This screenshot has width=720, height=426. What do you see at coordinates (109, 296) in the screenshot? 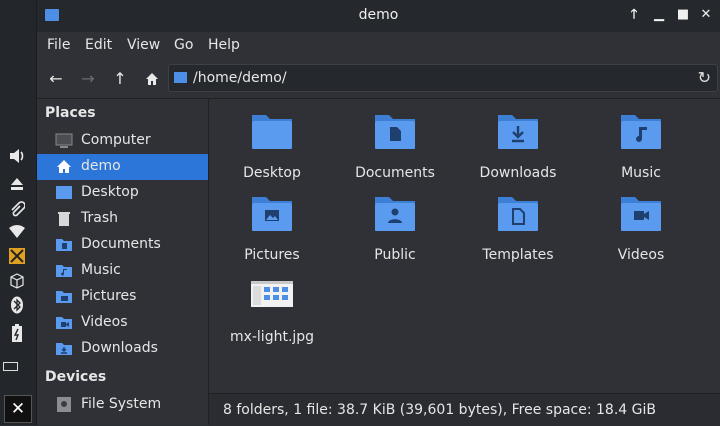
I see `sidebar-item-label: Pictures` at bounding box center [109, 296].